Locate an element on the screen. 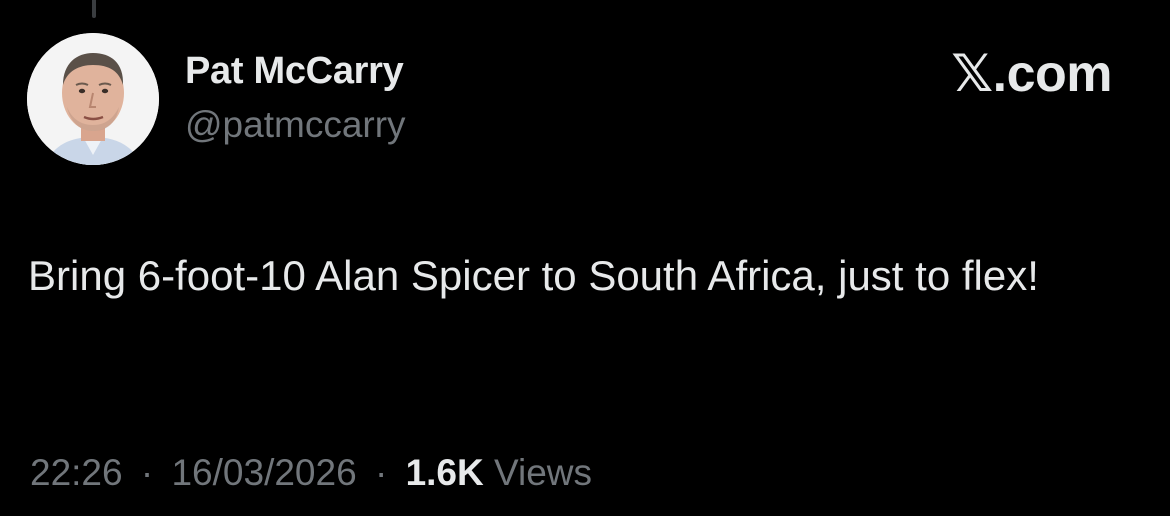 Image resolution: width=1170 pixels, height=516 pixels. tweet-meta: 22:26 · 16/03/2026 · 1.6K Views is located at coordinates (311, 473).